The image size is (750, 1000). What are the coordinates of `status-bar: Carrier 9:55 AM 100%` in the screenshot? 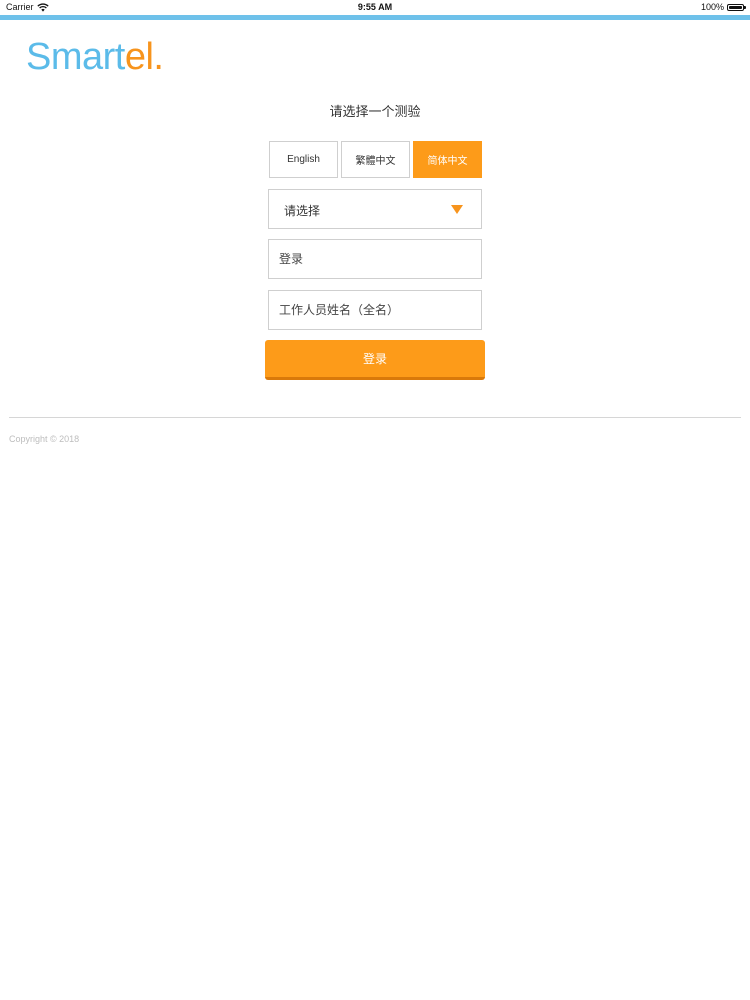 It's located at (375, 7).